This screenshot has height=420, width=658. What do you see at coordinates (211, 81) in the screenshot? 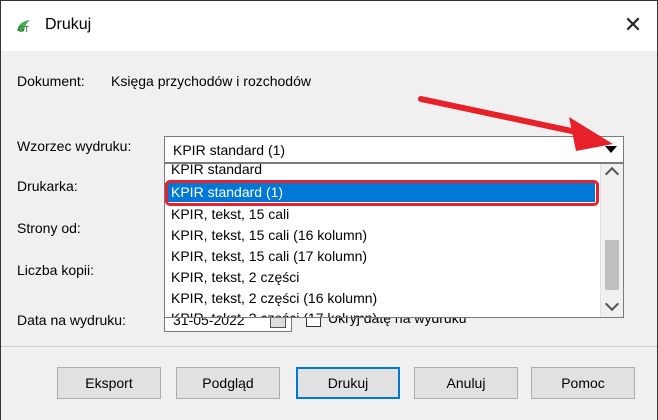
I see `document-value: Księga przychodów i rozchodów` at bounding box center [211, 81].